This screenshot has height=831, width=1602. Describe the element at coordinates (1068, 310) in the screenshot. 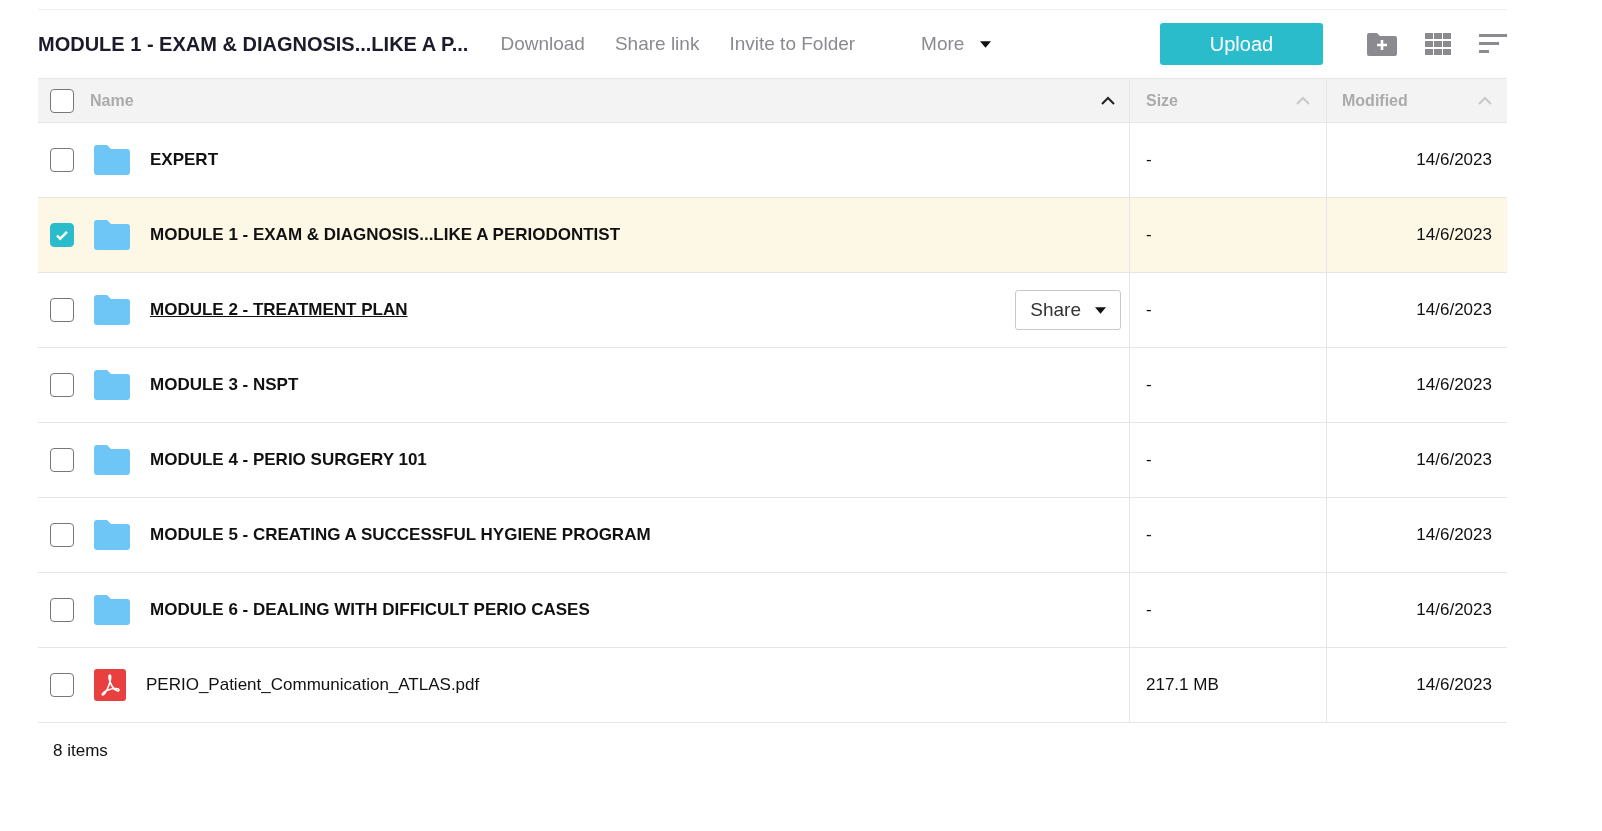

I see `share-button: Share` at that location.